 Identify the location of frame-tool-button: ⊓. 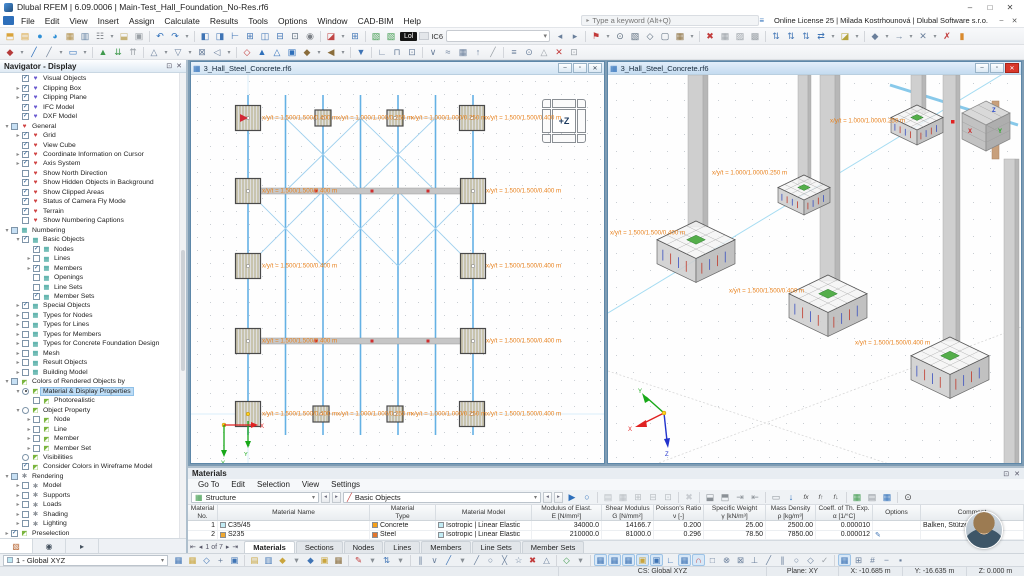
(397, 52).